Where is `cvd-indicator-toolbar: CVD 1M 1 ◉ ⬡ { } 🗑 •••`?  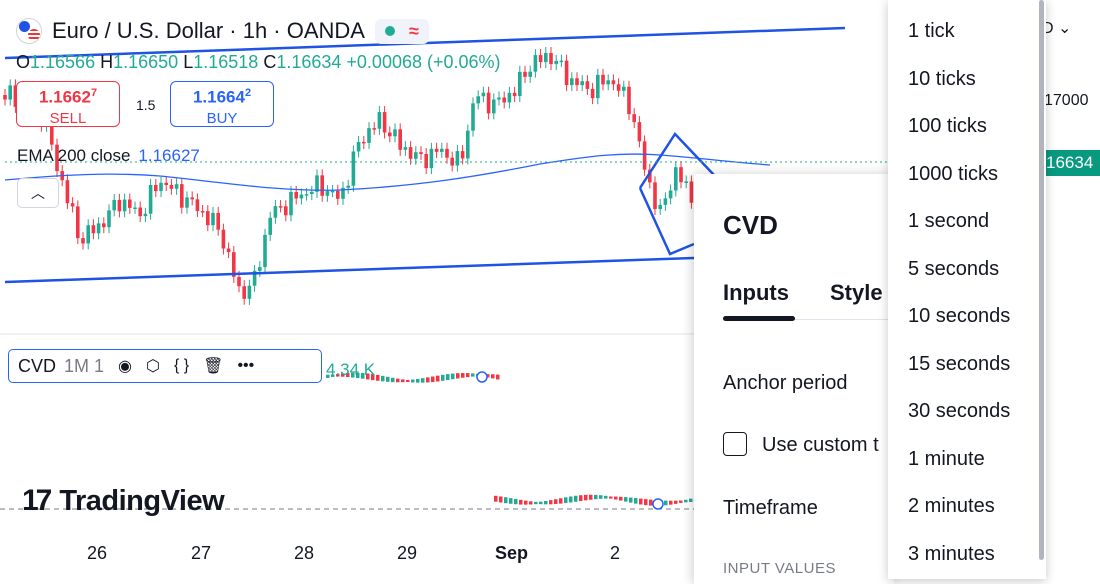 cvd-indicator-toolbar: CVD 1M 1 ◉ ⬡ { } 🗑 ••• is located at coordinates (165, 366).